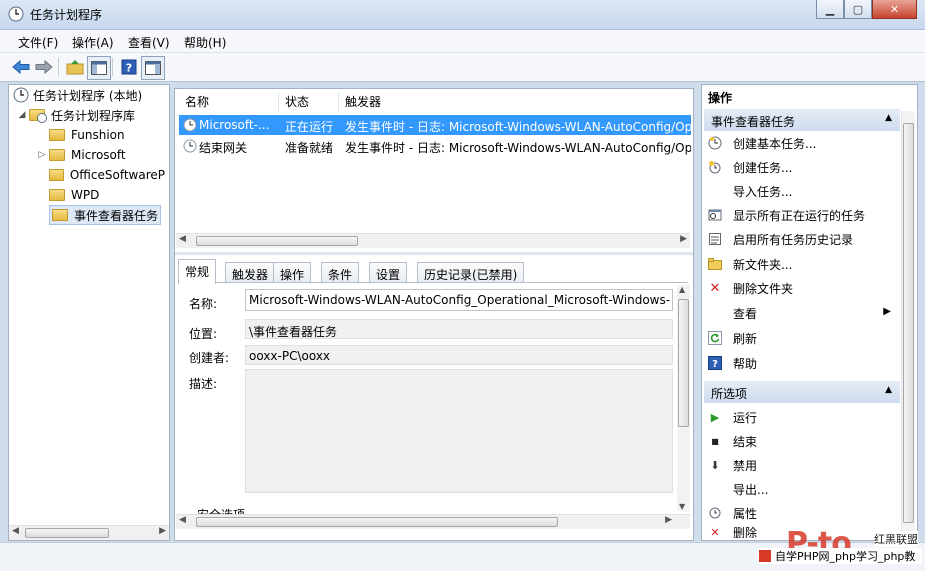 The image size is (925, 571). Describe the element at coordinates (514, 102) in the screenshot. I see `column-header-trigger: 触发器` at that location.